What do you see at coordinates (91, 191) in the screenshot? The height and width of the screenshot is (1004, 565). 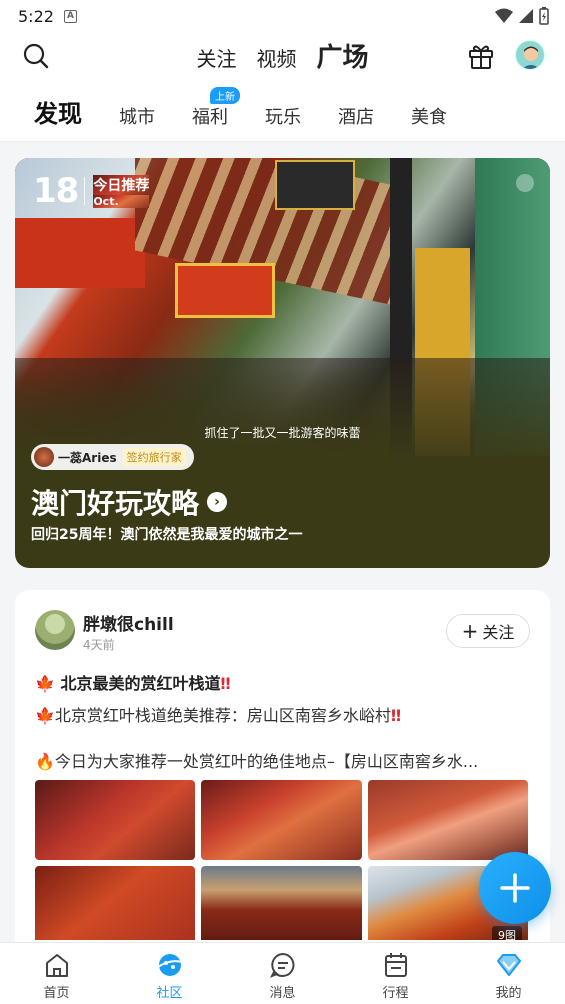 I see `date-badge: 18 今日推荐 Oct.` at bounding box center [91, 191].